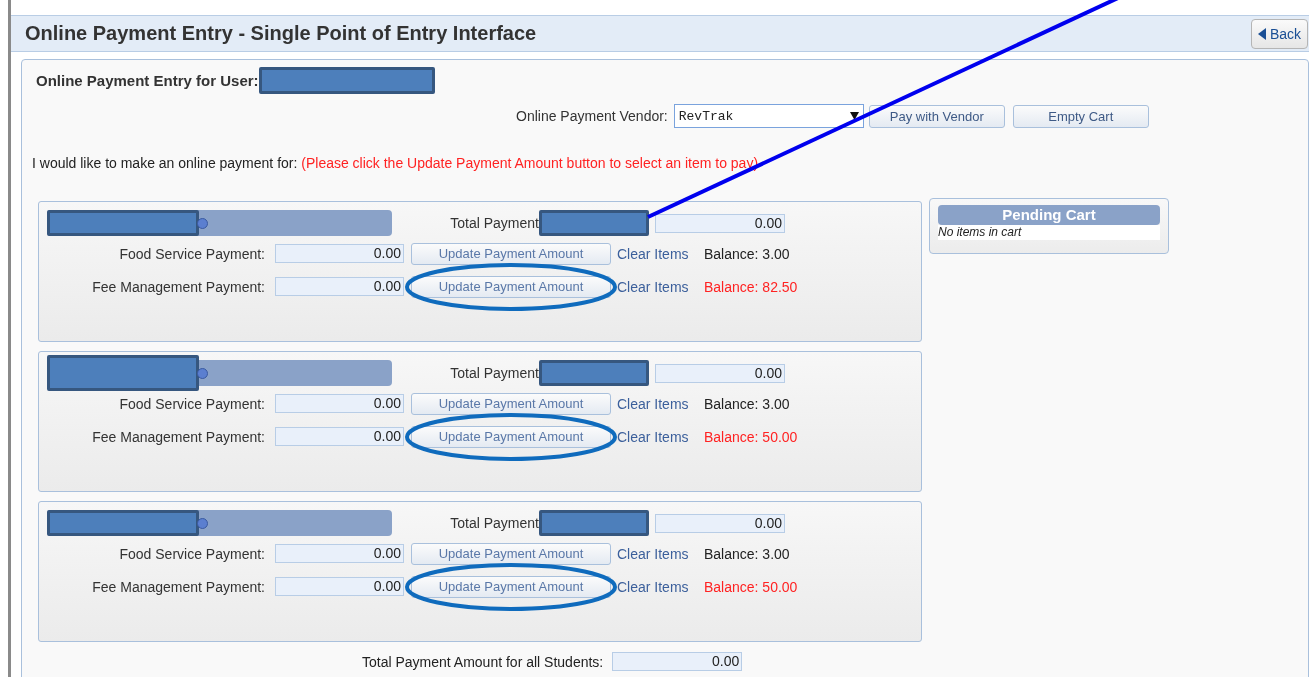 The image size is (1309, 677). Describe the element at coordinates (677, 661) in the screenshot. I see `grand-total-field: 0.00` at that location.